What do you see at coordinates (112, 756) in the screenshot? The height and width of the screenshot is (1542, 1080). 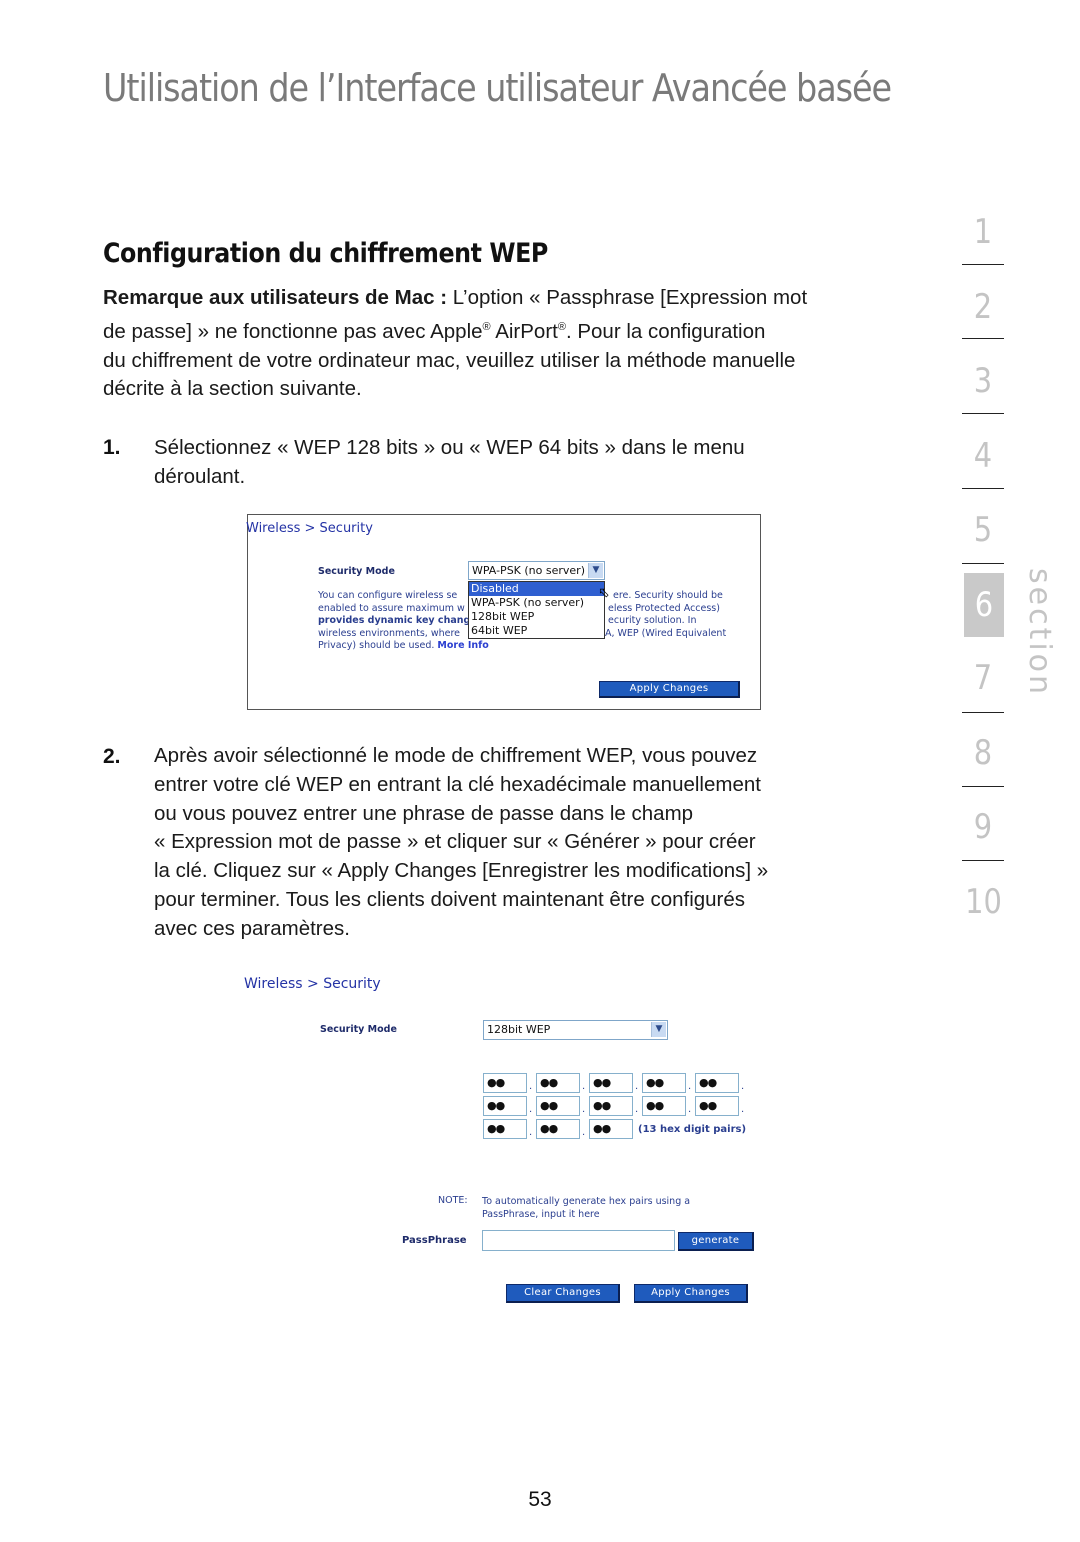 I see `step-number: 2.` at bounding box center [112, 756].